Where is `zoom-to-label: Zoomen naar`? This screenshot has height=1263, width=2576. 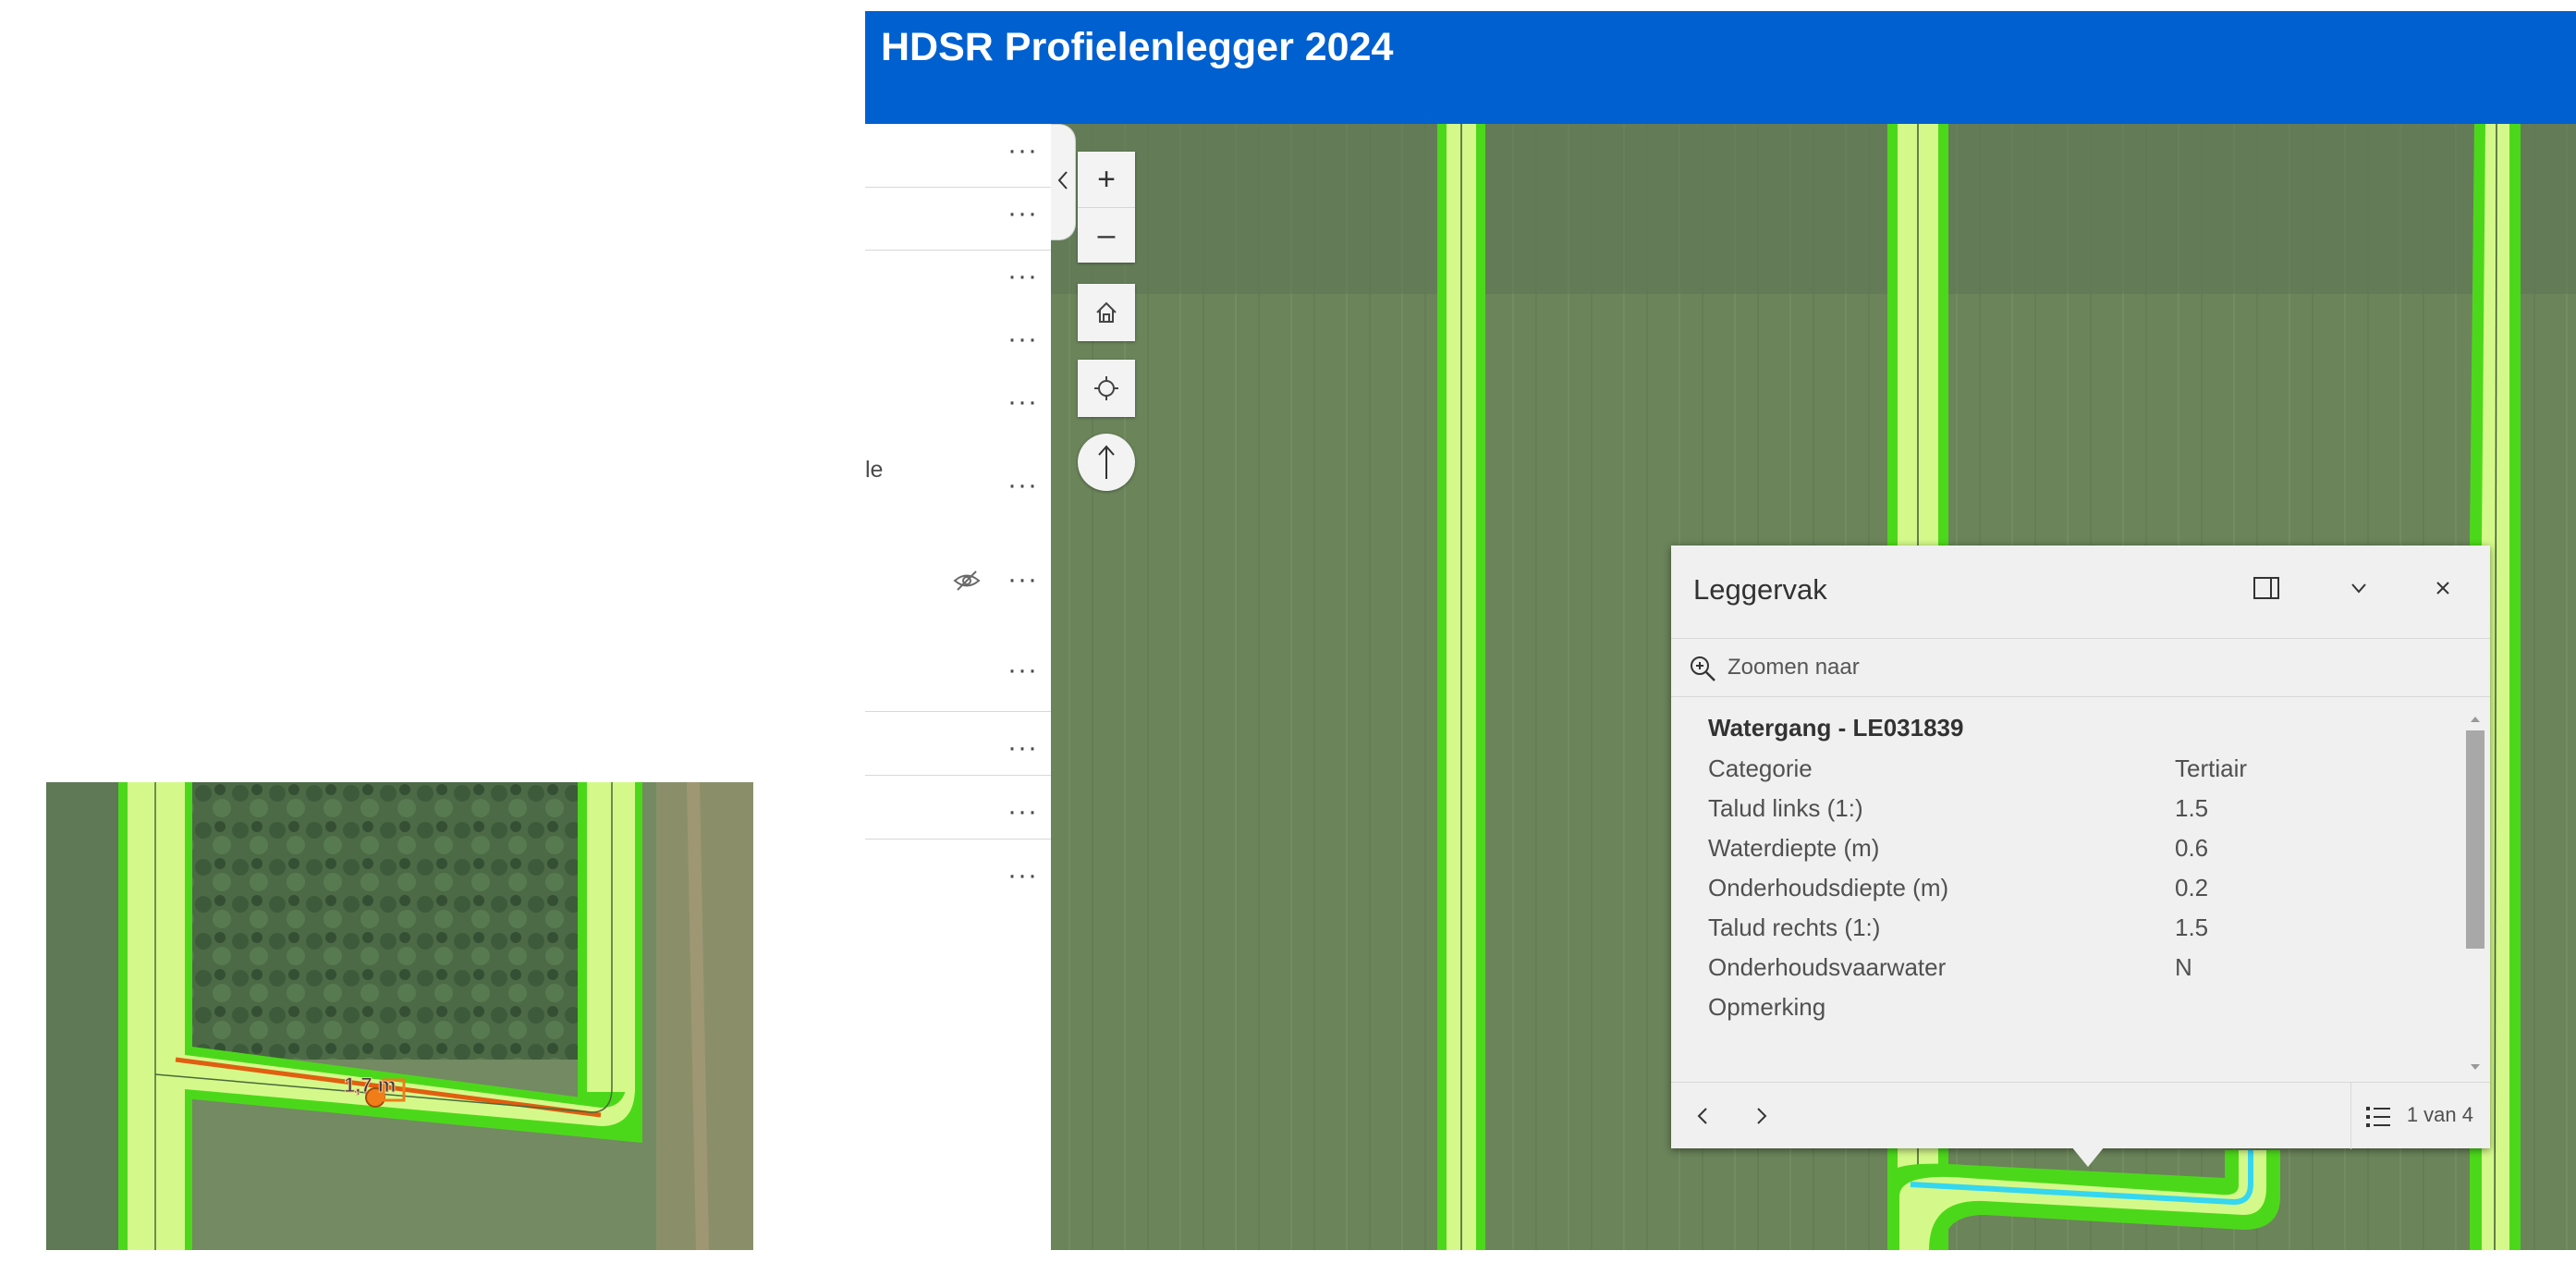
zoom-to-label: Zoomen naar is located at coordinates (1794, 667).